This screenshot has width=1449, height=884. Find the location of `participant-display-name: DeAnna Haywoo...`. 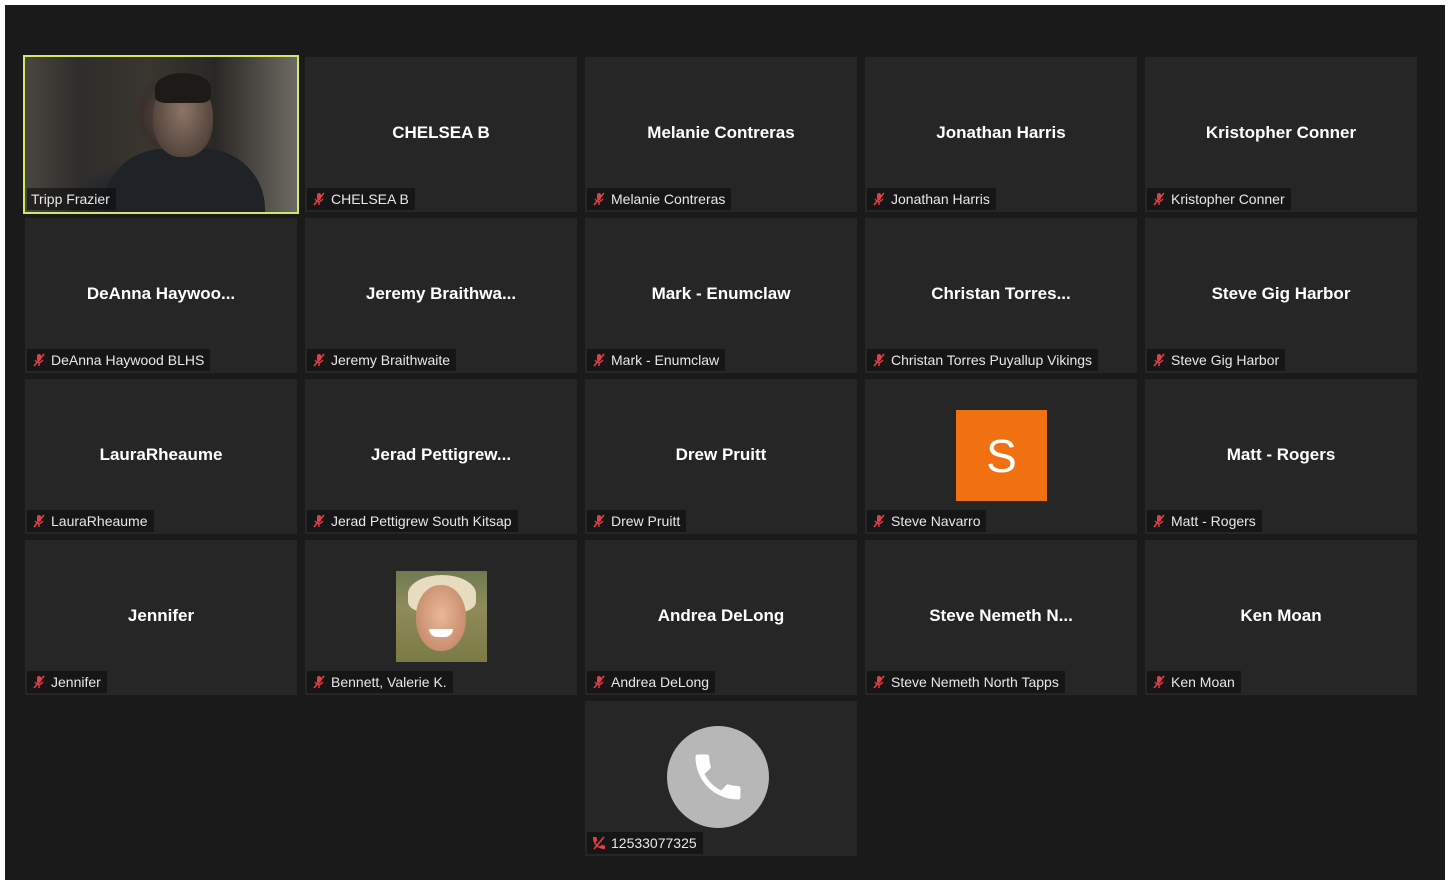

participant-display-name: DeAnna Haywoo... is located at coordinates (161, 293).